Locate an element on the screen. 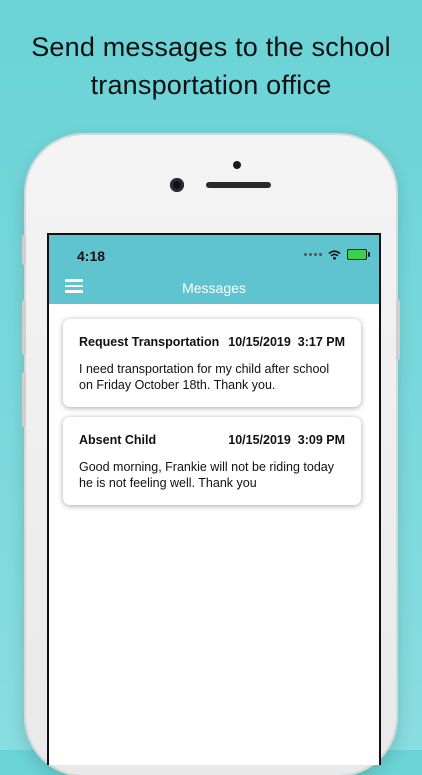 This screenshot has height=775, width=422. earpiece-speaker is located at coordinates (238, 185).